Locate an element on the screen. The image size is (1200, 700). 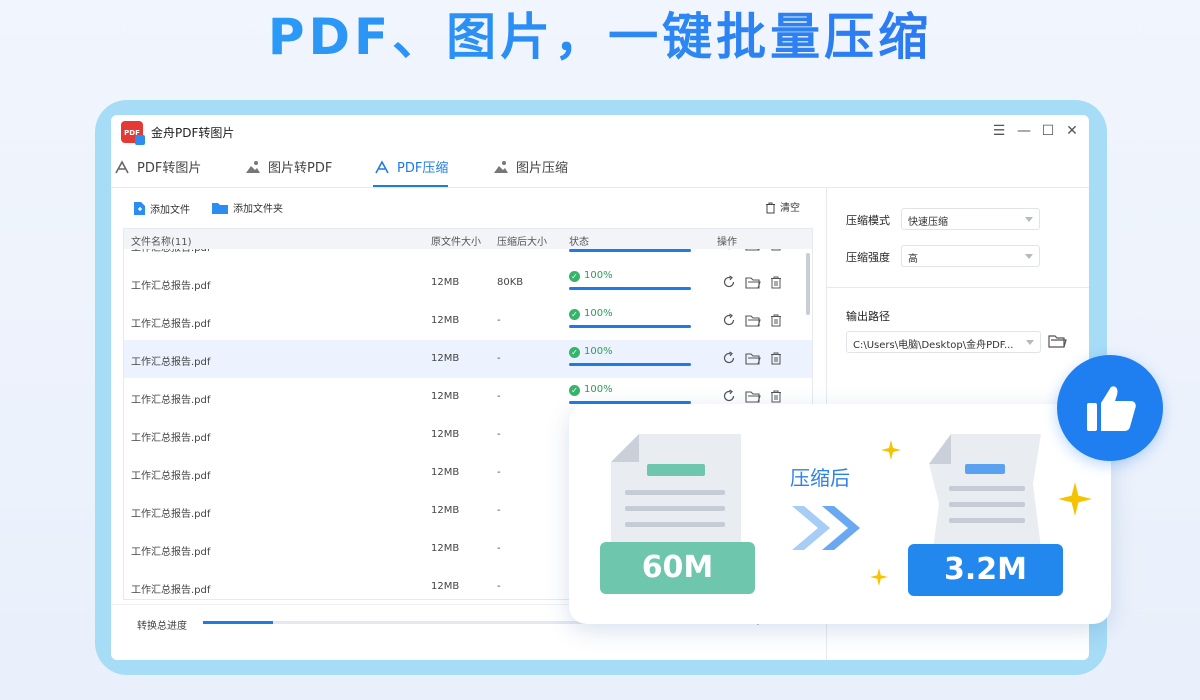
title-bar: PDF 金舟PDF转图片 ☰ — ☐ ✕ is located at coordinates (600, 132).